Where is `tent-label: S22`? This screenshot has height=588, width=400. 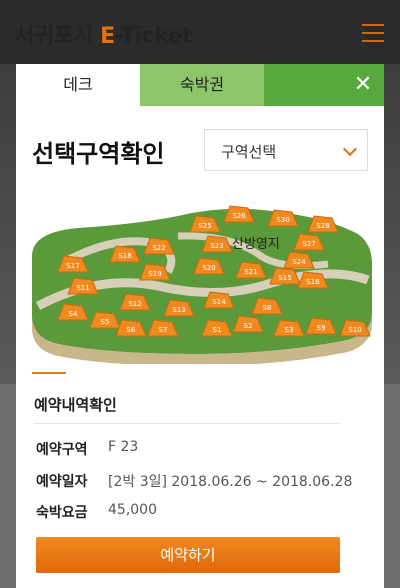 tent-label: S22 is located at coordinates (158, 248).